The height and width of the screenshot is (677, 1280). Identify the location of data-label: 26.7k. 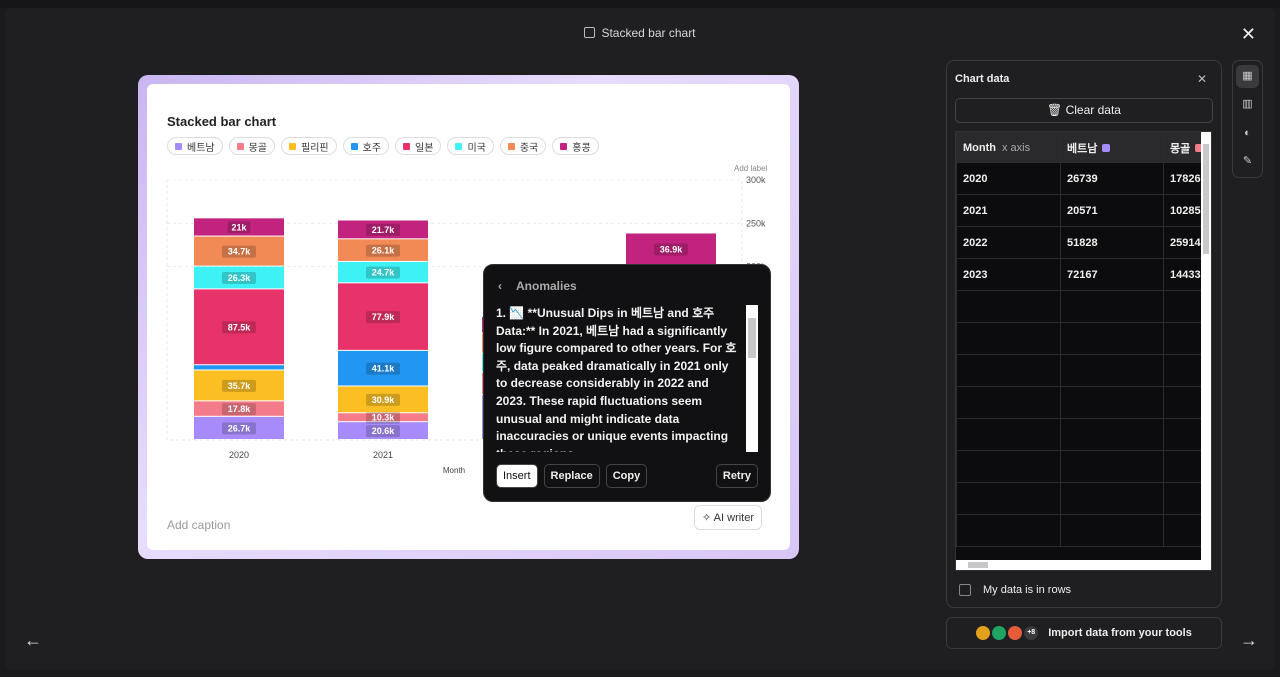
(240, 428).